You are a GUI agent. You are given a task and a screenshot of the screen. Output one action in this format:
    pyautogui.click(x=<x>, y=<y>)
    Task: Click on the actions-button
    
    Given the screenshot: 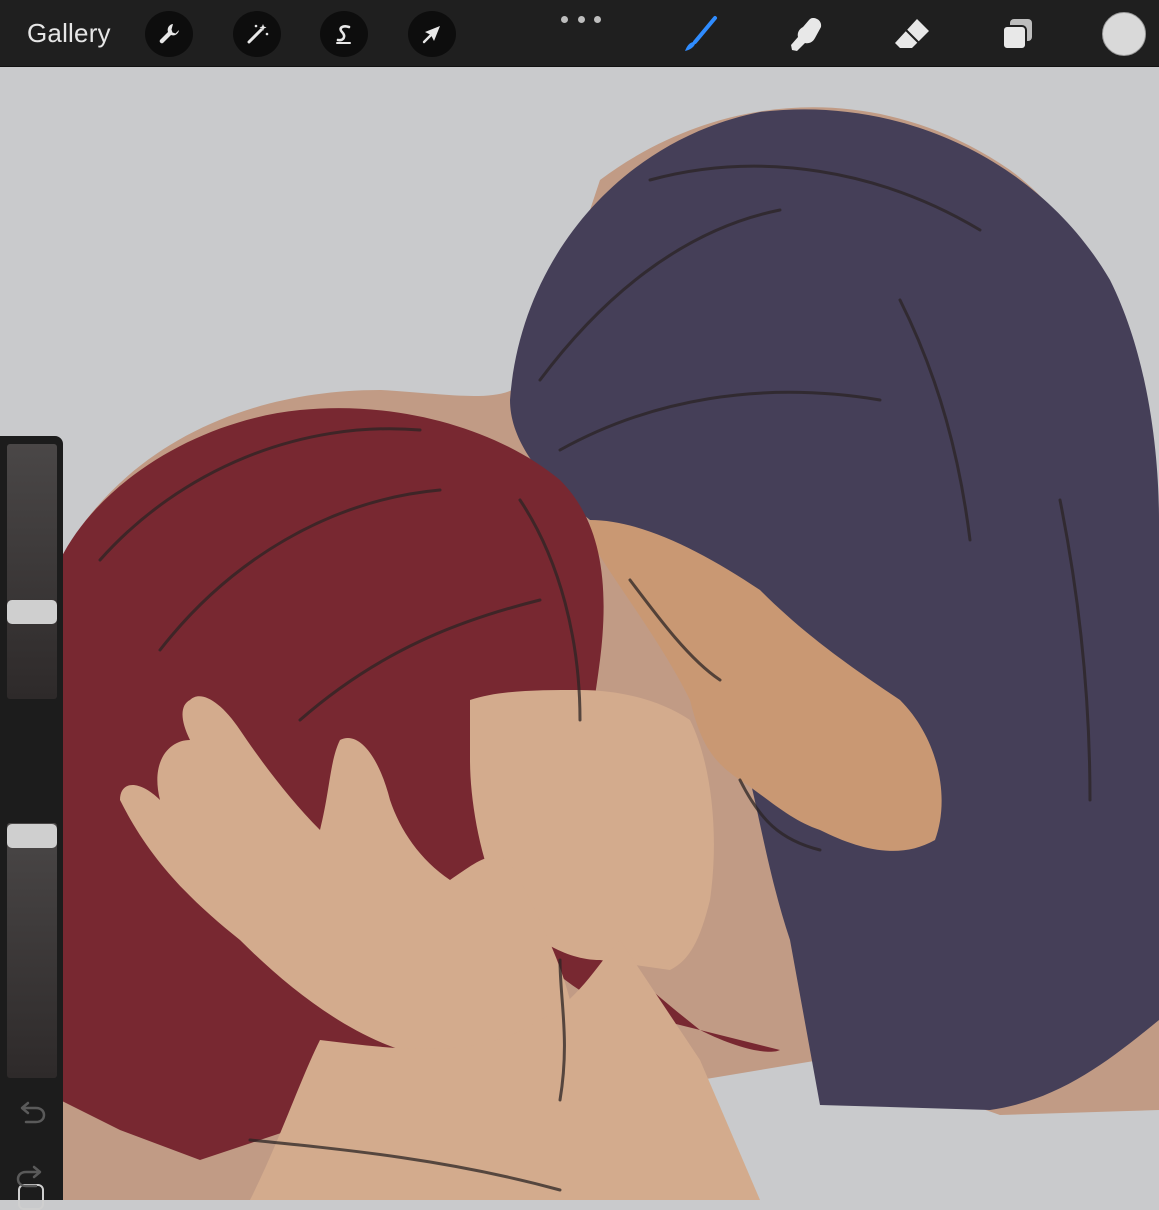 What is the action you would take?
    pyautogui.click(x=169, y=34)
    